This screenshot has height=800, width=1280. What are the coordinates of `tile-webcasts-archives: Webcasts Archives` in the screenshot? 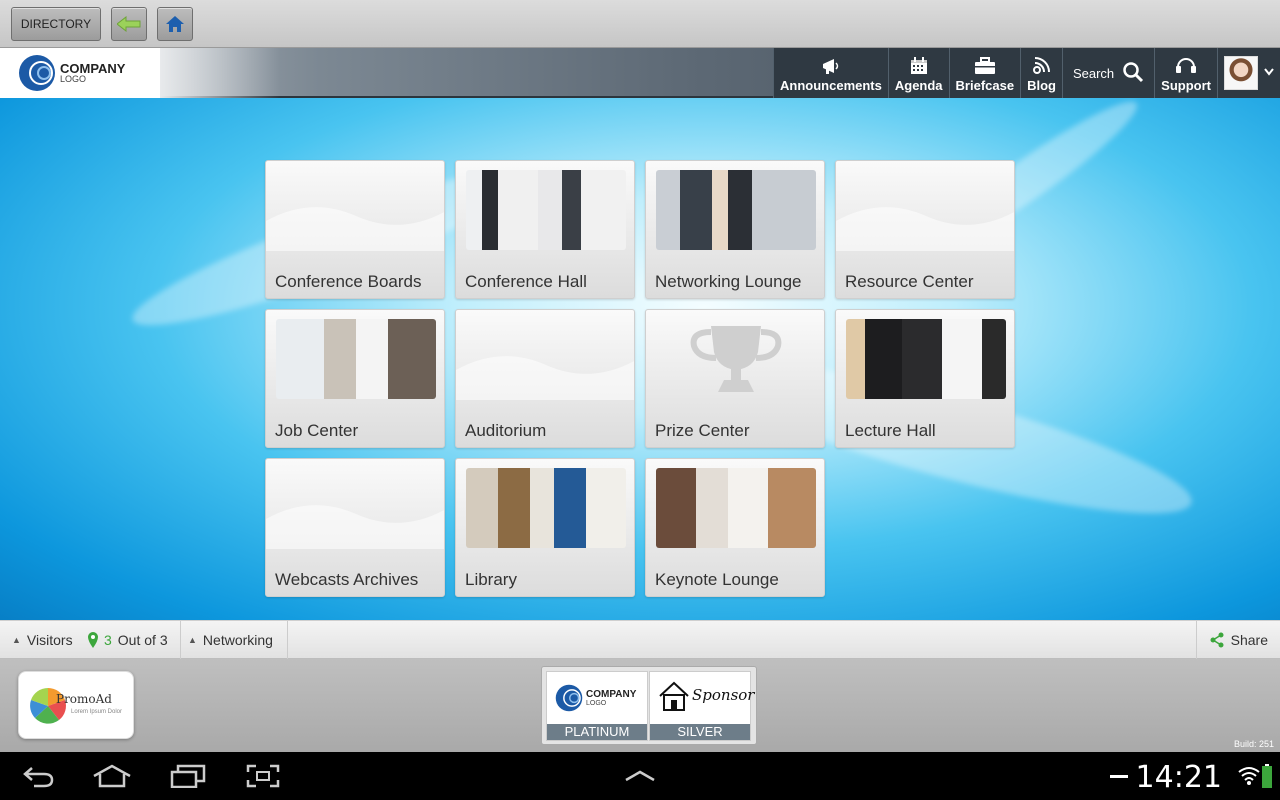 It's located at (355, 527).